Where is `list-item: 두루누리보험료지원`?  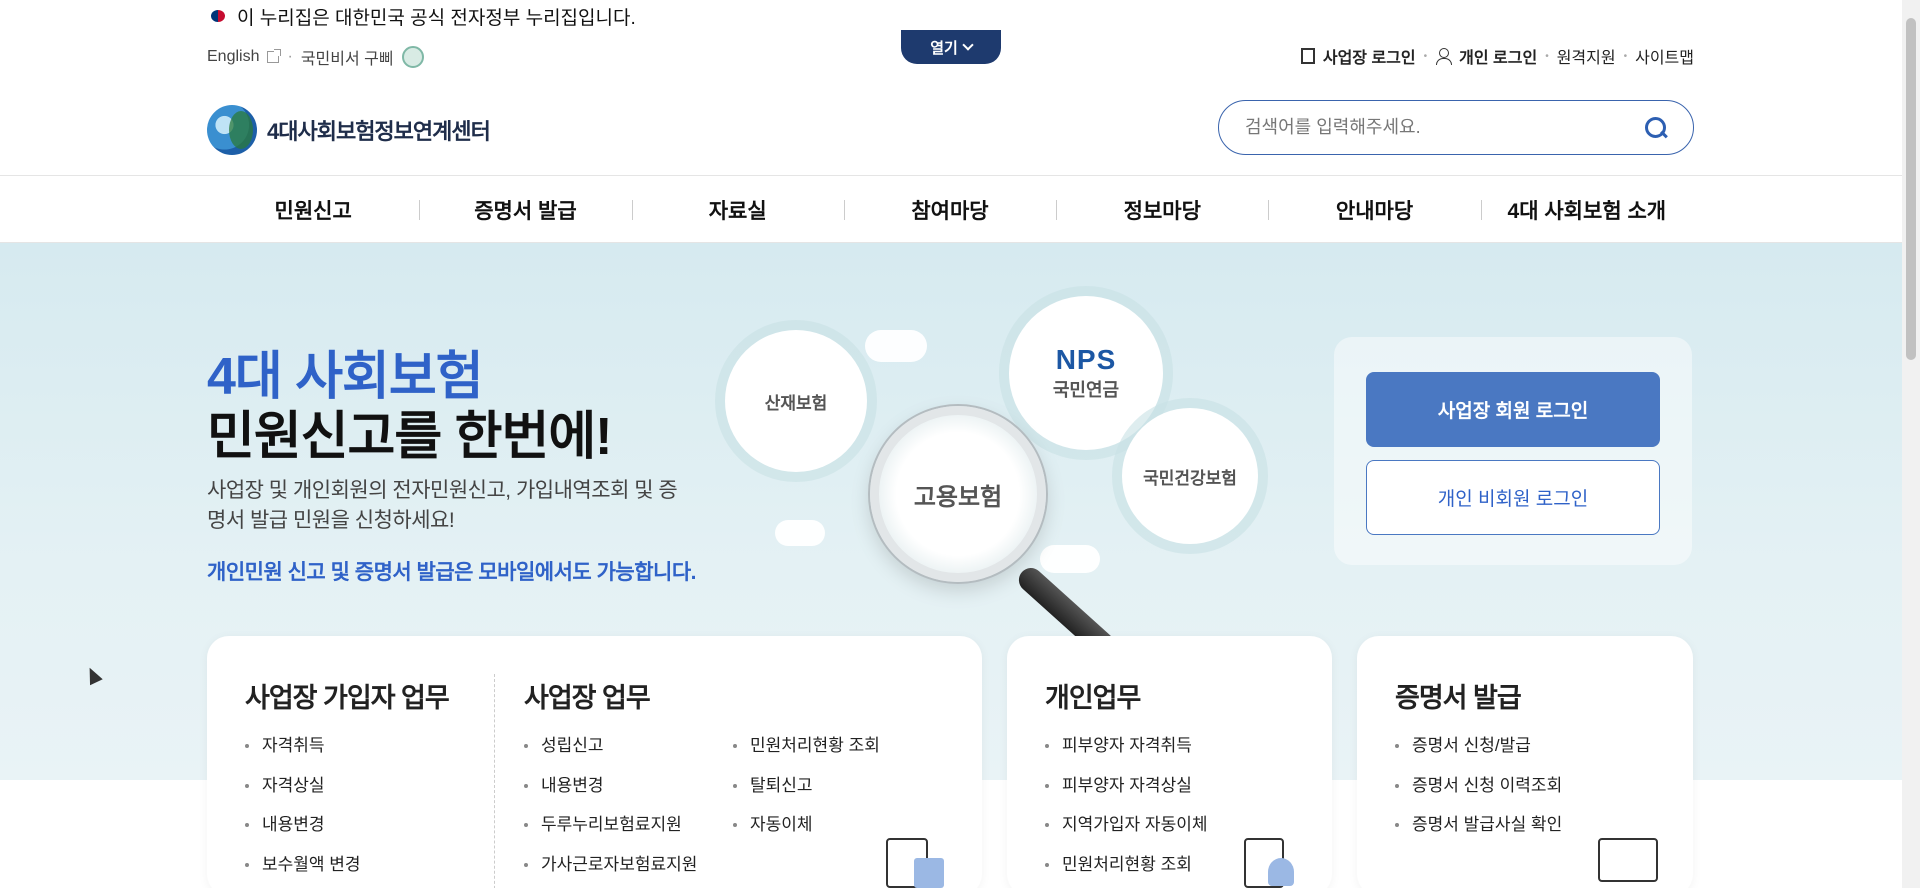 list-item: 두루누리보험료지원 is located at coordinates (610, 825).